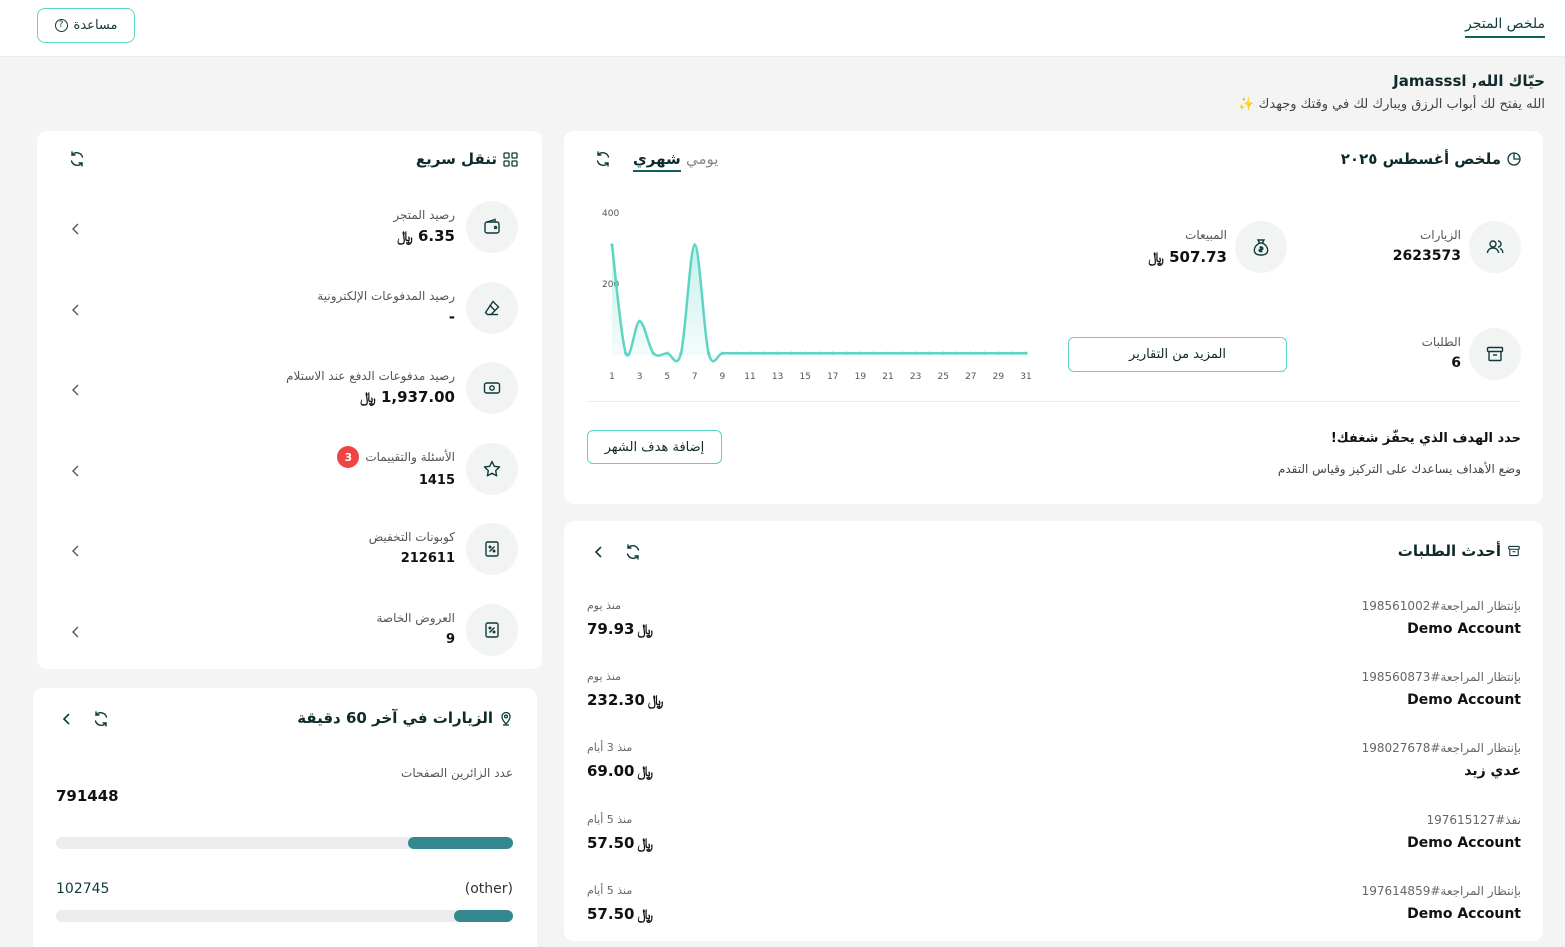 Image resolution: width=1565 pixels, height=947 pixels. Describe the element at coordinates (1177, 354) in the screenshot. I see `more-reports-button: المزيد من التقارير` at that location.